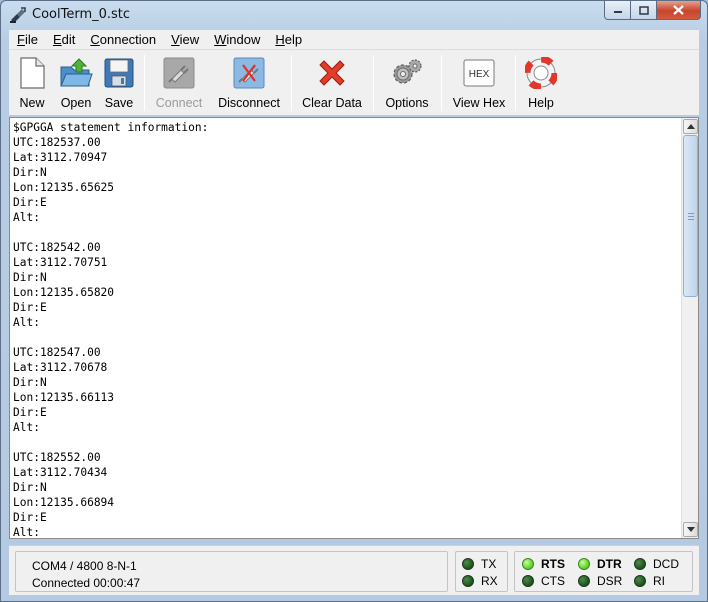 The width and height of the screenshot is (708, 602). Describe the element at coordinates (600, 581) in the screenshot. I see `led-dsr: DSR` at that location.